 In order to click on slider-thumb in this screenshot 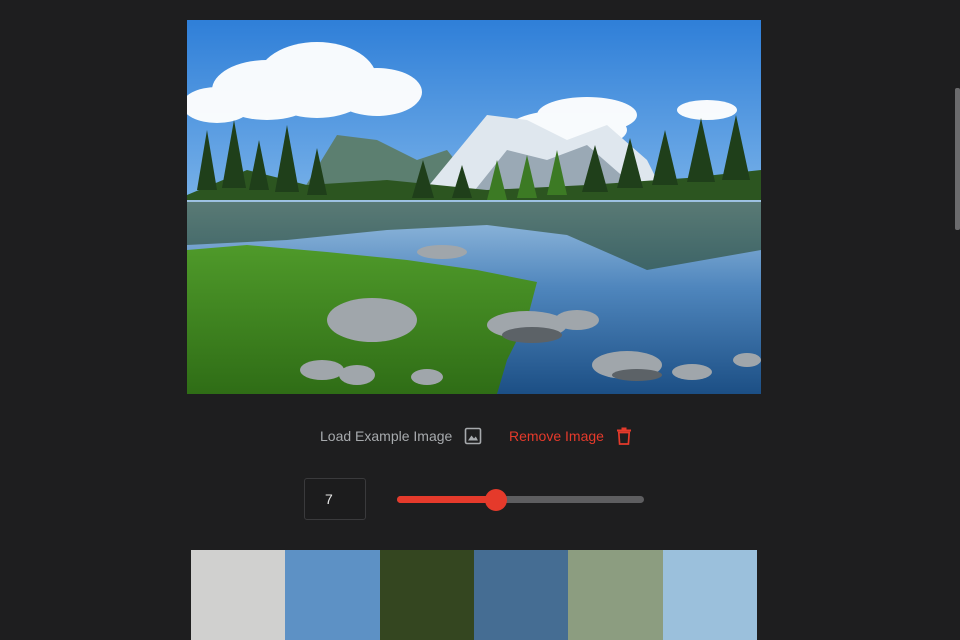, I will do `click(496, 500)`.